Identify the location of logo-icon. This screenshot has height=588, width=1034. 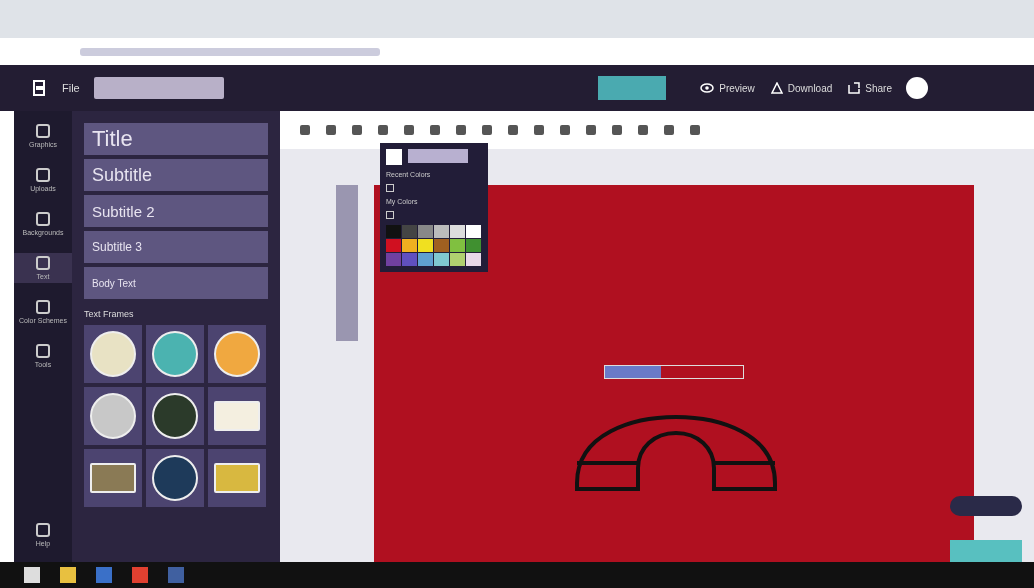
(40, 88).